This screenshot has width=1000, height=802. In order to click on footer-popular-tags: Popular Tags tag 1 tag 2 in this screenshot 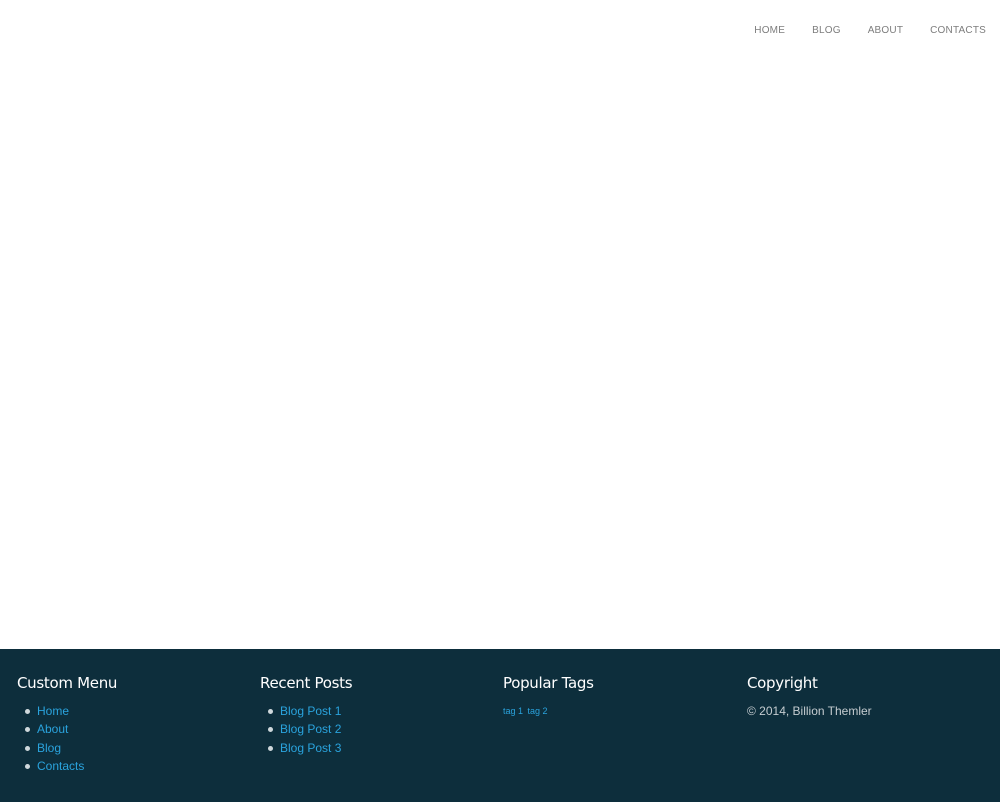, I will do `click(610, 725)`.